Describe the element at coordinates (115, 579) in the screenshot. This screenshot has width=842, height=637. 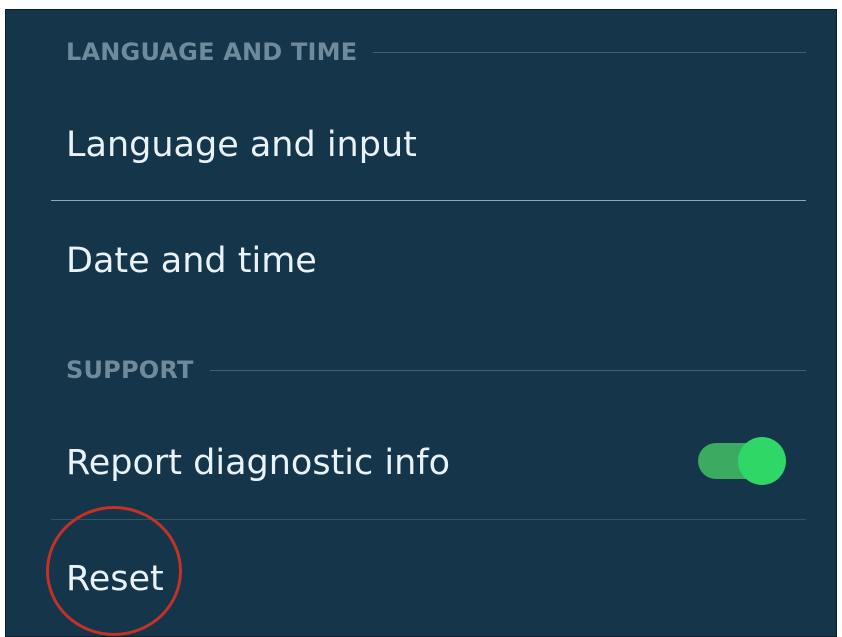
I see `settings-item-label: Reset` at that location.